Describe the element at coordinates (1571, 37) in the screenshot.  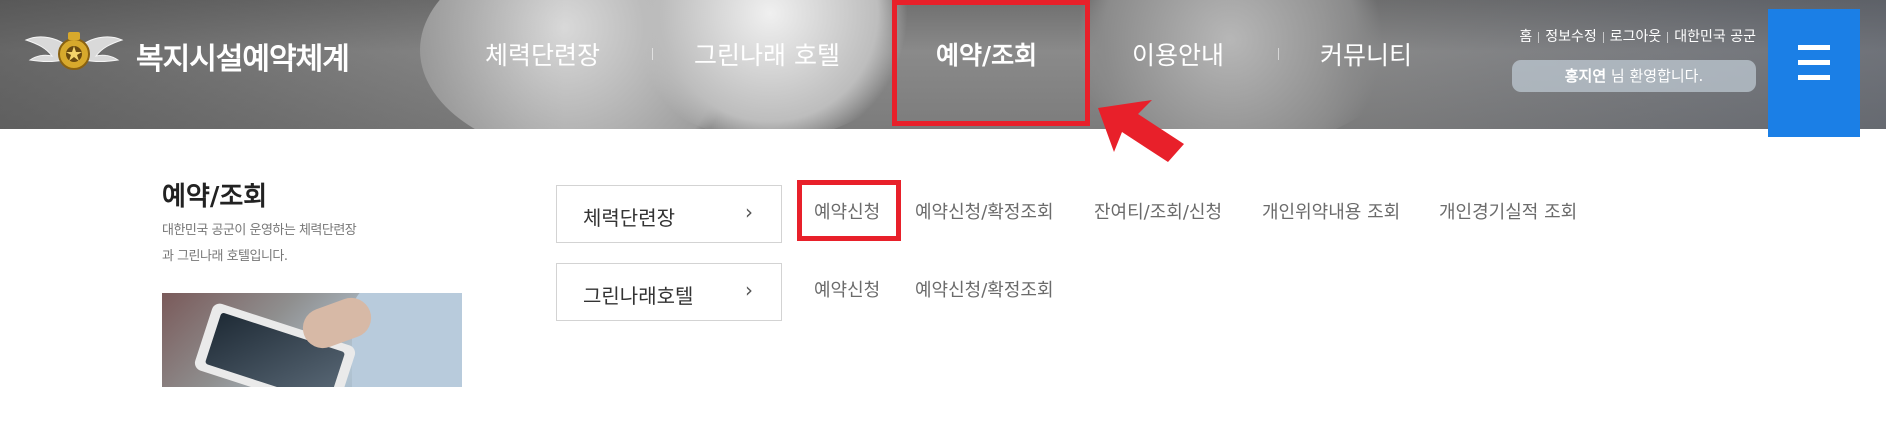
I see `util-edit-profile-link: 정보수정` at that location.